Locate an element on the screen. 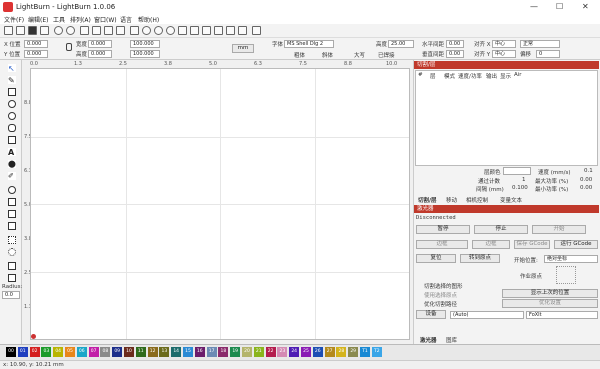 Image resolution: width=600 pixels, height=369 pixels. palette-swatch-16: 16 is located at coordinates (199, 352).